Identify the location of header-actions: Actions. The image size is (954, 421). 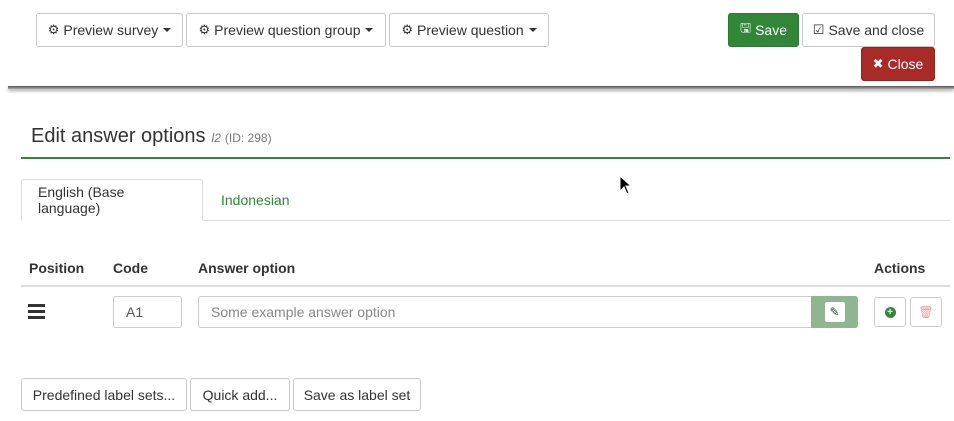
(900, 268).